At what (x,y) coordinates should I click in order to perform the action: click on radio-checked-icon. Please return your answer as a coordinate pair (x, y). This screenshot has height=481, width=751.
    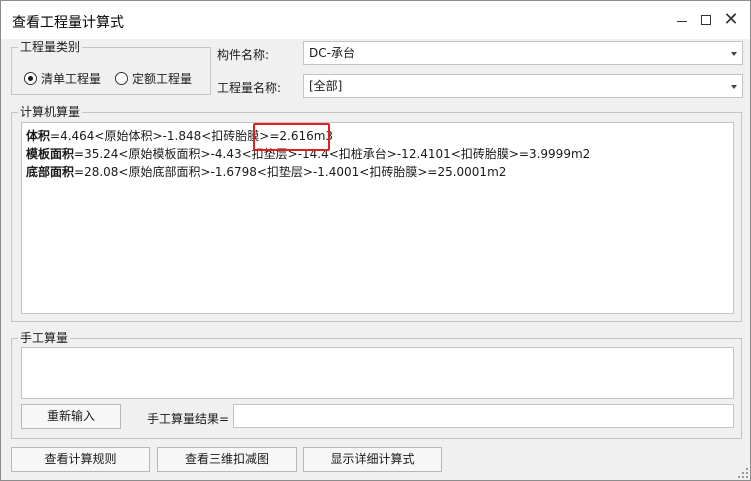
    Looking at the image, I should click on (30, 78).